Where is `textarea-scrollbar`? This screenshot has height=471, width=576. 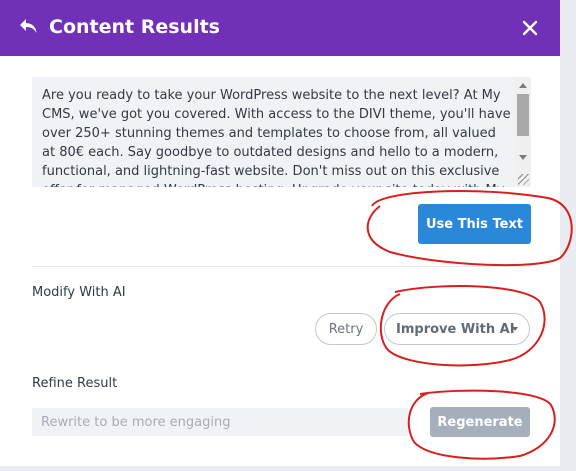
textarea-scrollbar is located at coordinates (523, 132).